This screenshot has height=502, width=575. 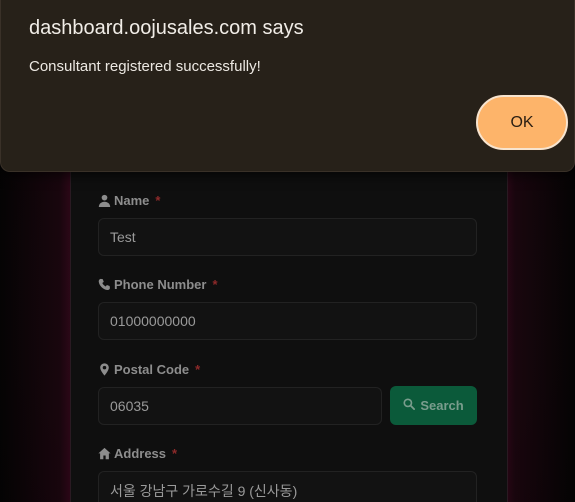 I want to click on ok-button: OK, so click(x=522, y=122).